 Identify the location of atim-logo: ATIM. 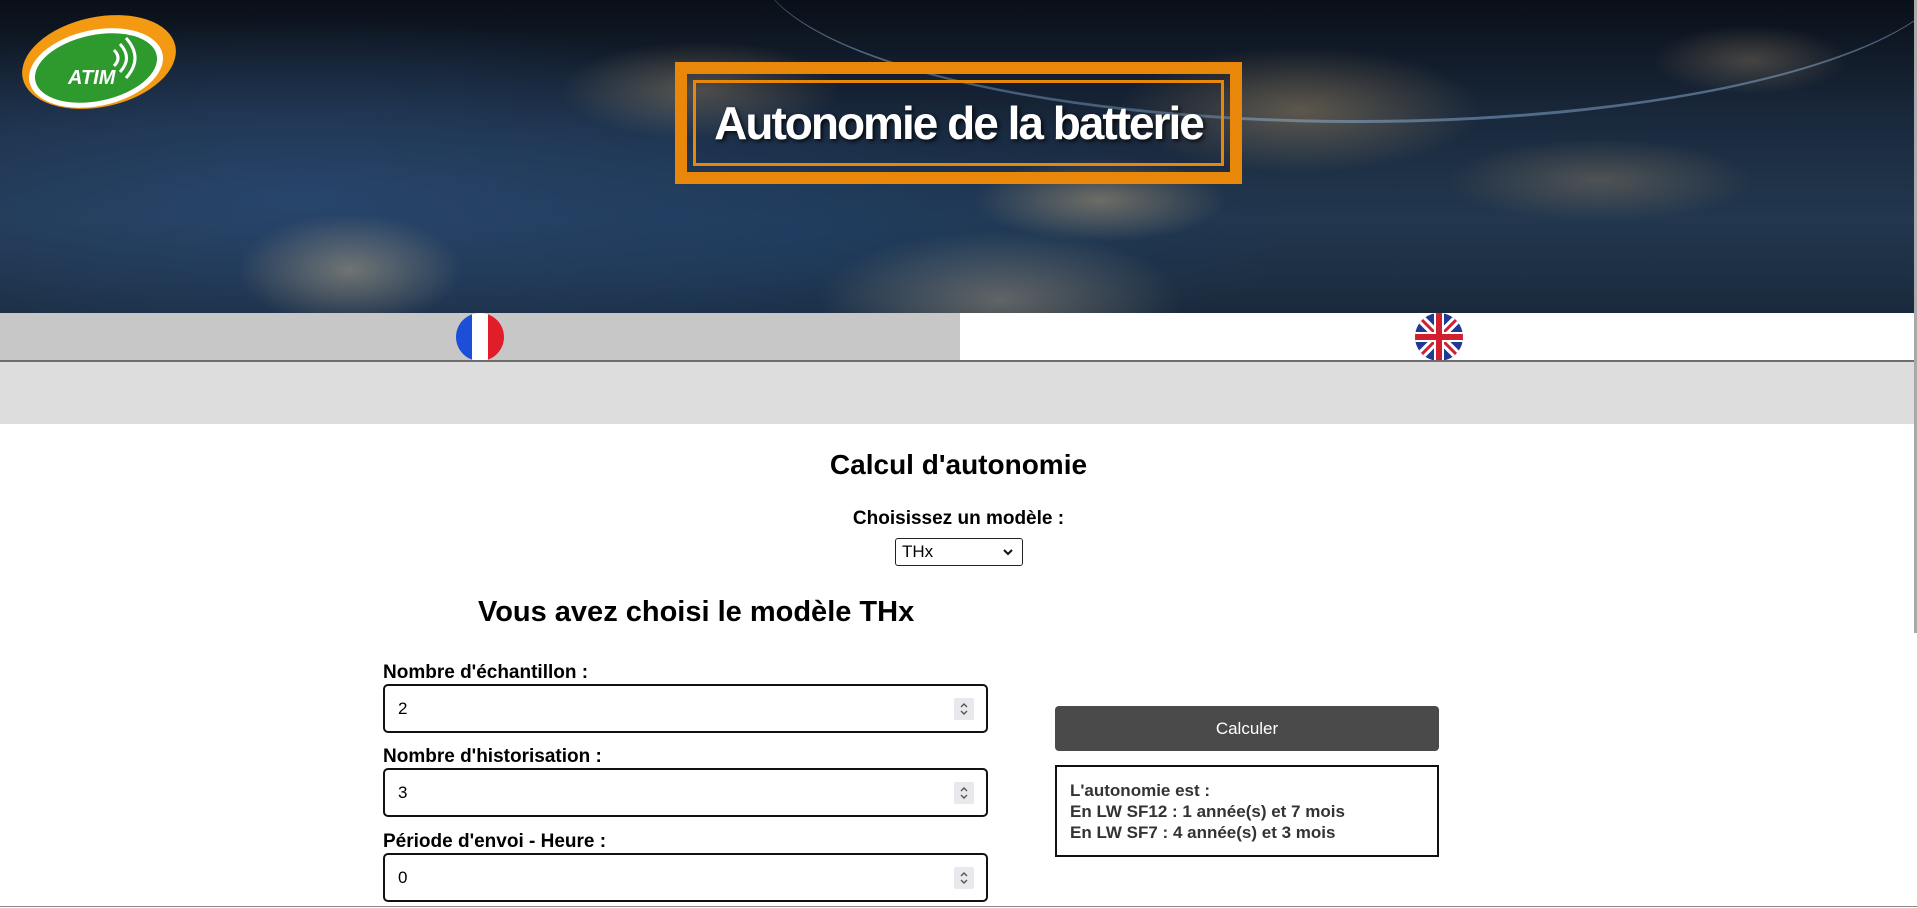
(99, 60).